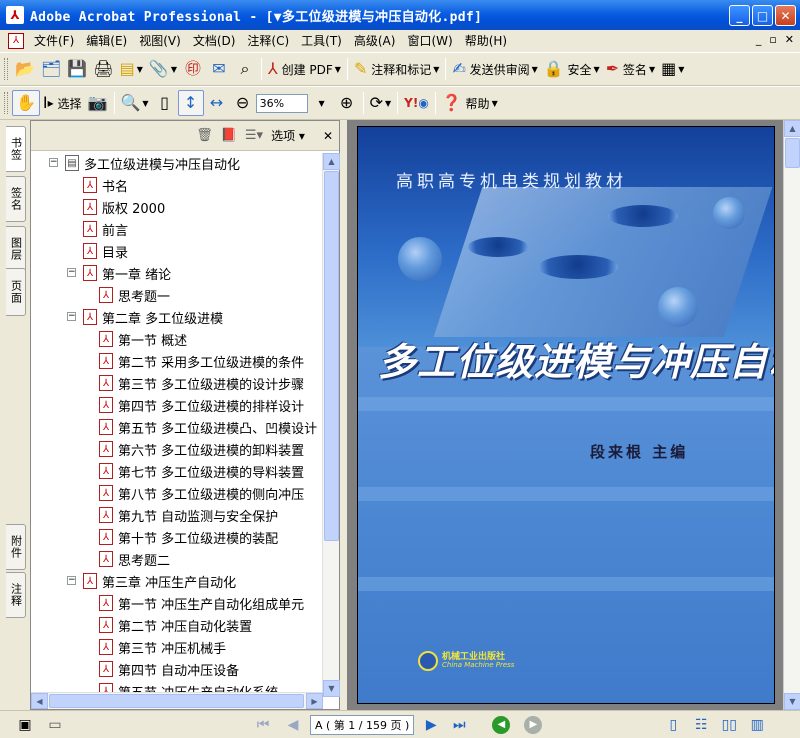  I want to click on comment-markup-button: ✎ 注释和标记 ▼, so click(396, 69).